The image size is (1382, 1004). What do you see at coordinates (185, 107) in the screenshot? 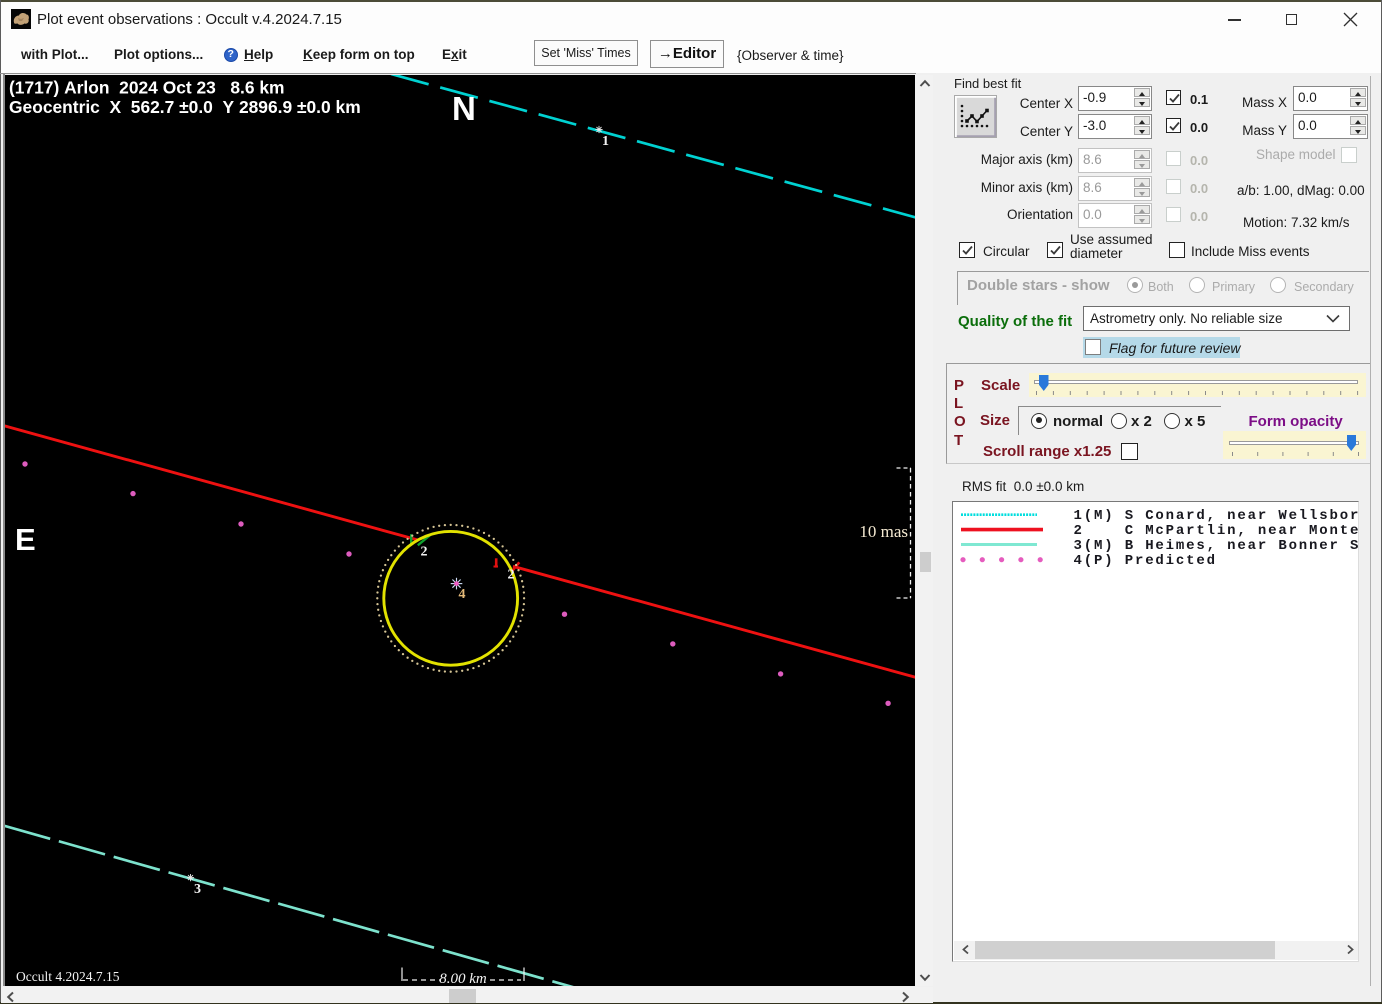
I see `svg-text:Geocentric X 562.7 ±0.0 Y 2: Geocentric X 562.7 ±0.0 Y 2896.9 ±0.0 km` at bounding box center [185, 107].